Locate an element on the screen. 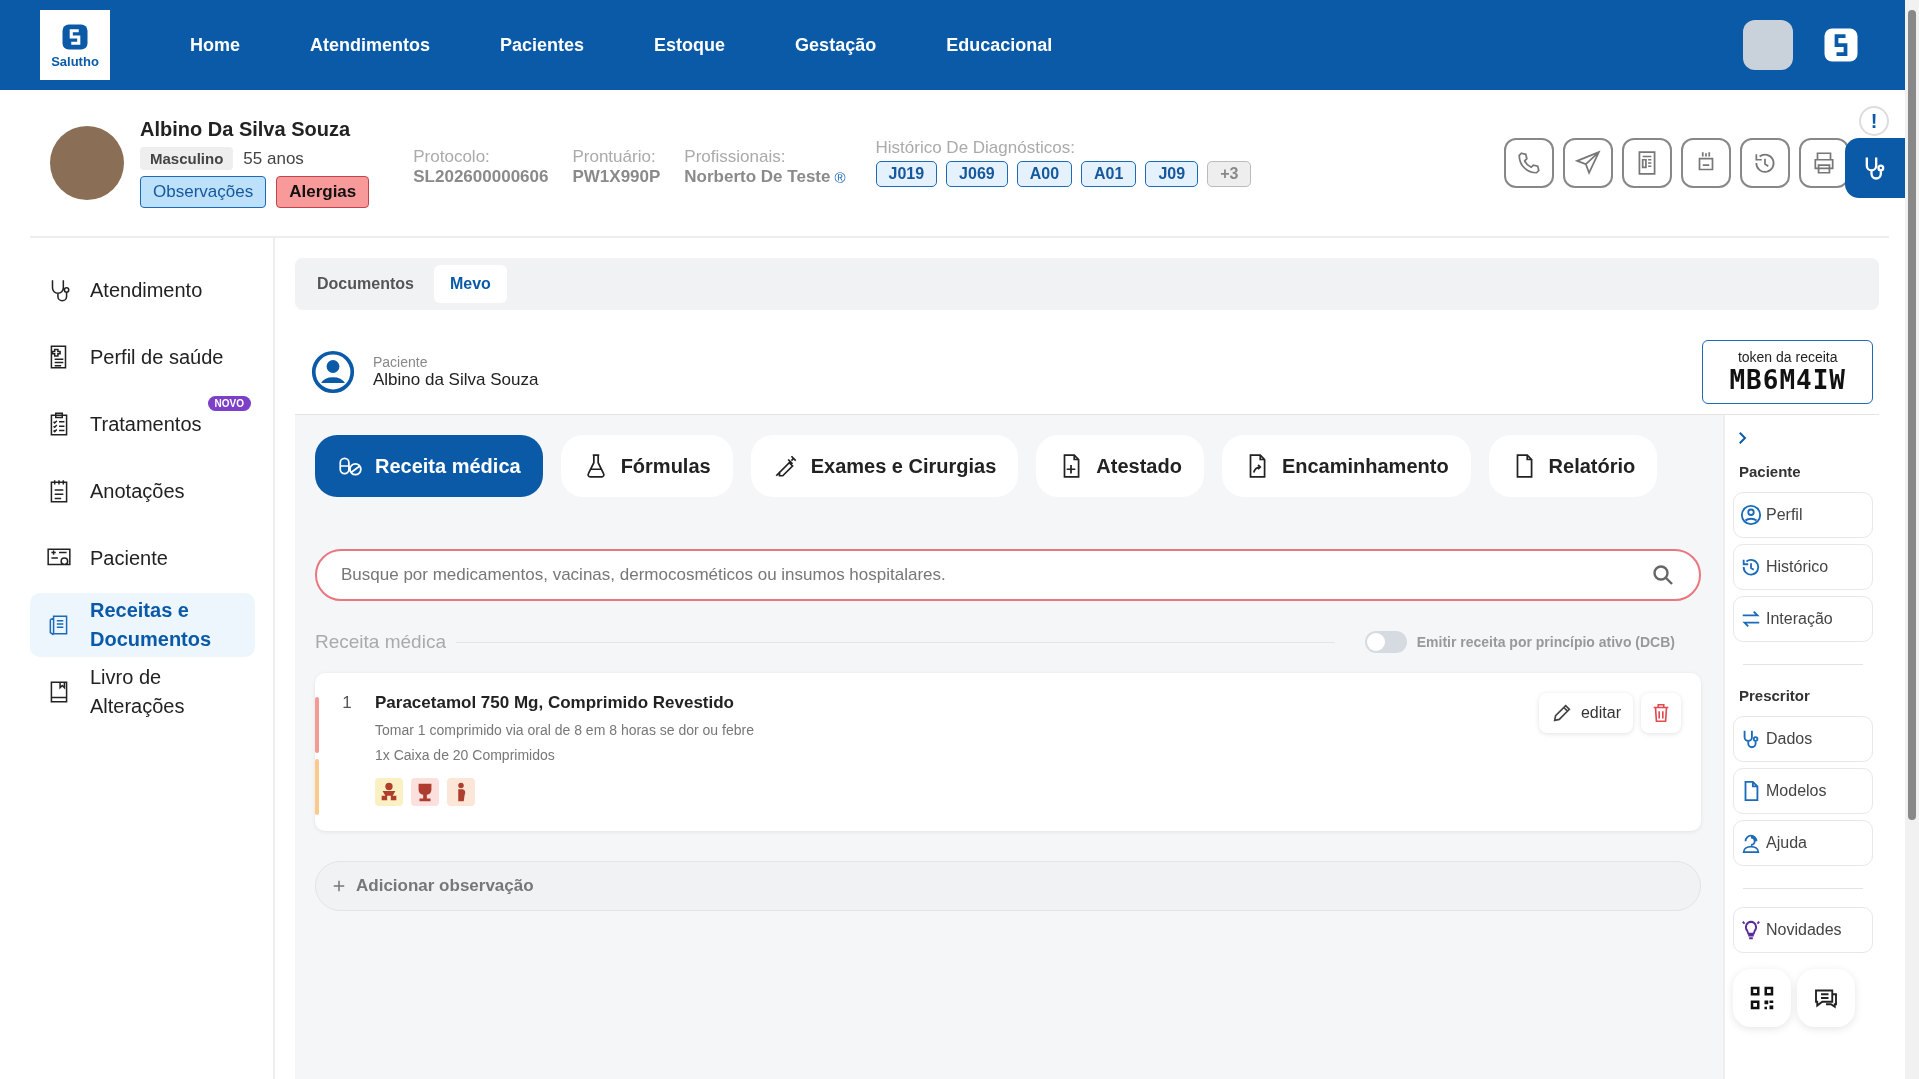 Image resolution: width=1919 pixels, height=1079 pixels. chat-button is located at coordinates (1826, 998).